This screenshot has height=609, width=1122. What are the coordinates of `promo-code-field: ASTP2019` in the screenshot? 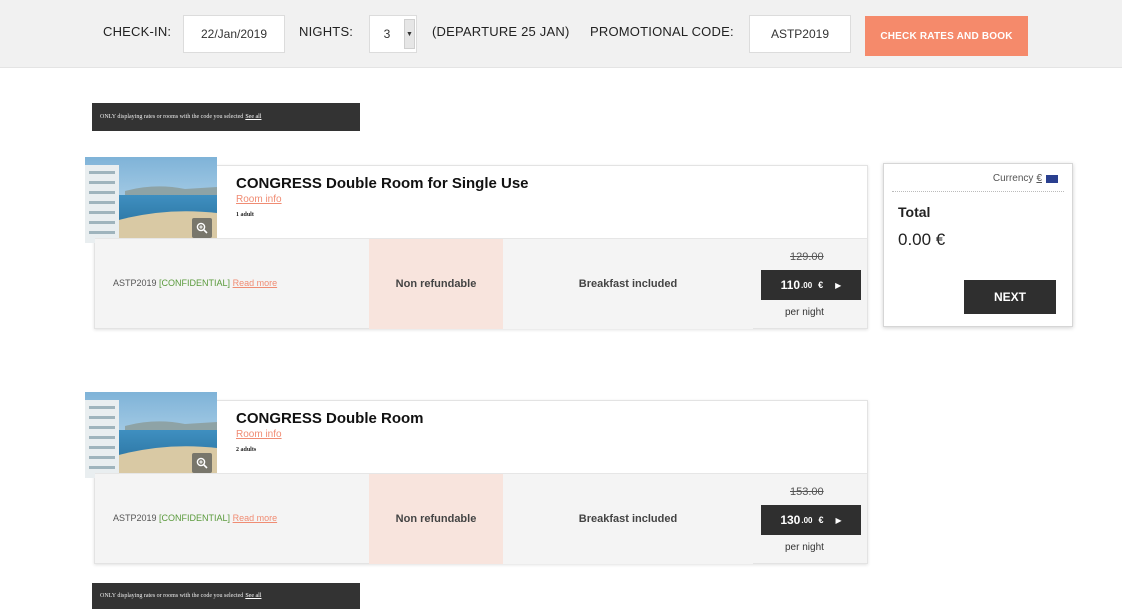 It's located at (800, 34).